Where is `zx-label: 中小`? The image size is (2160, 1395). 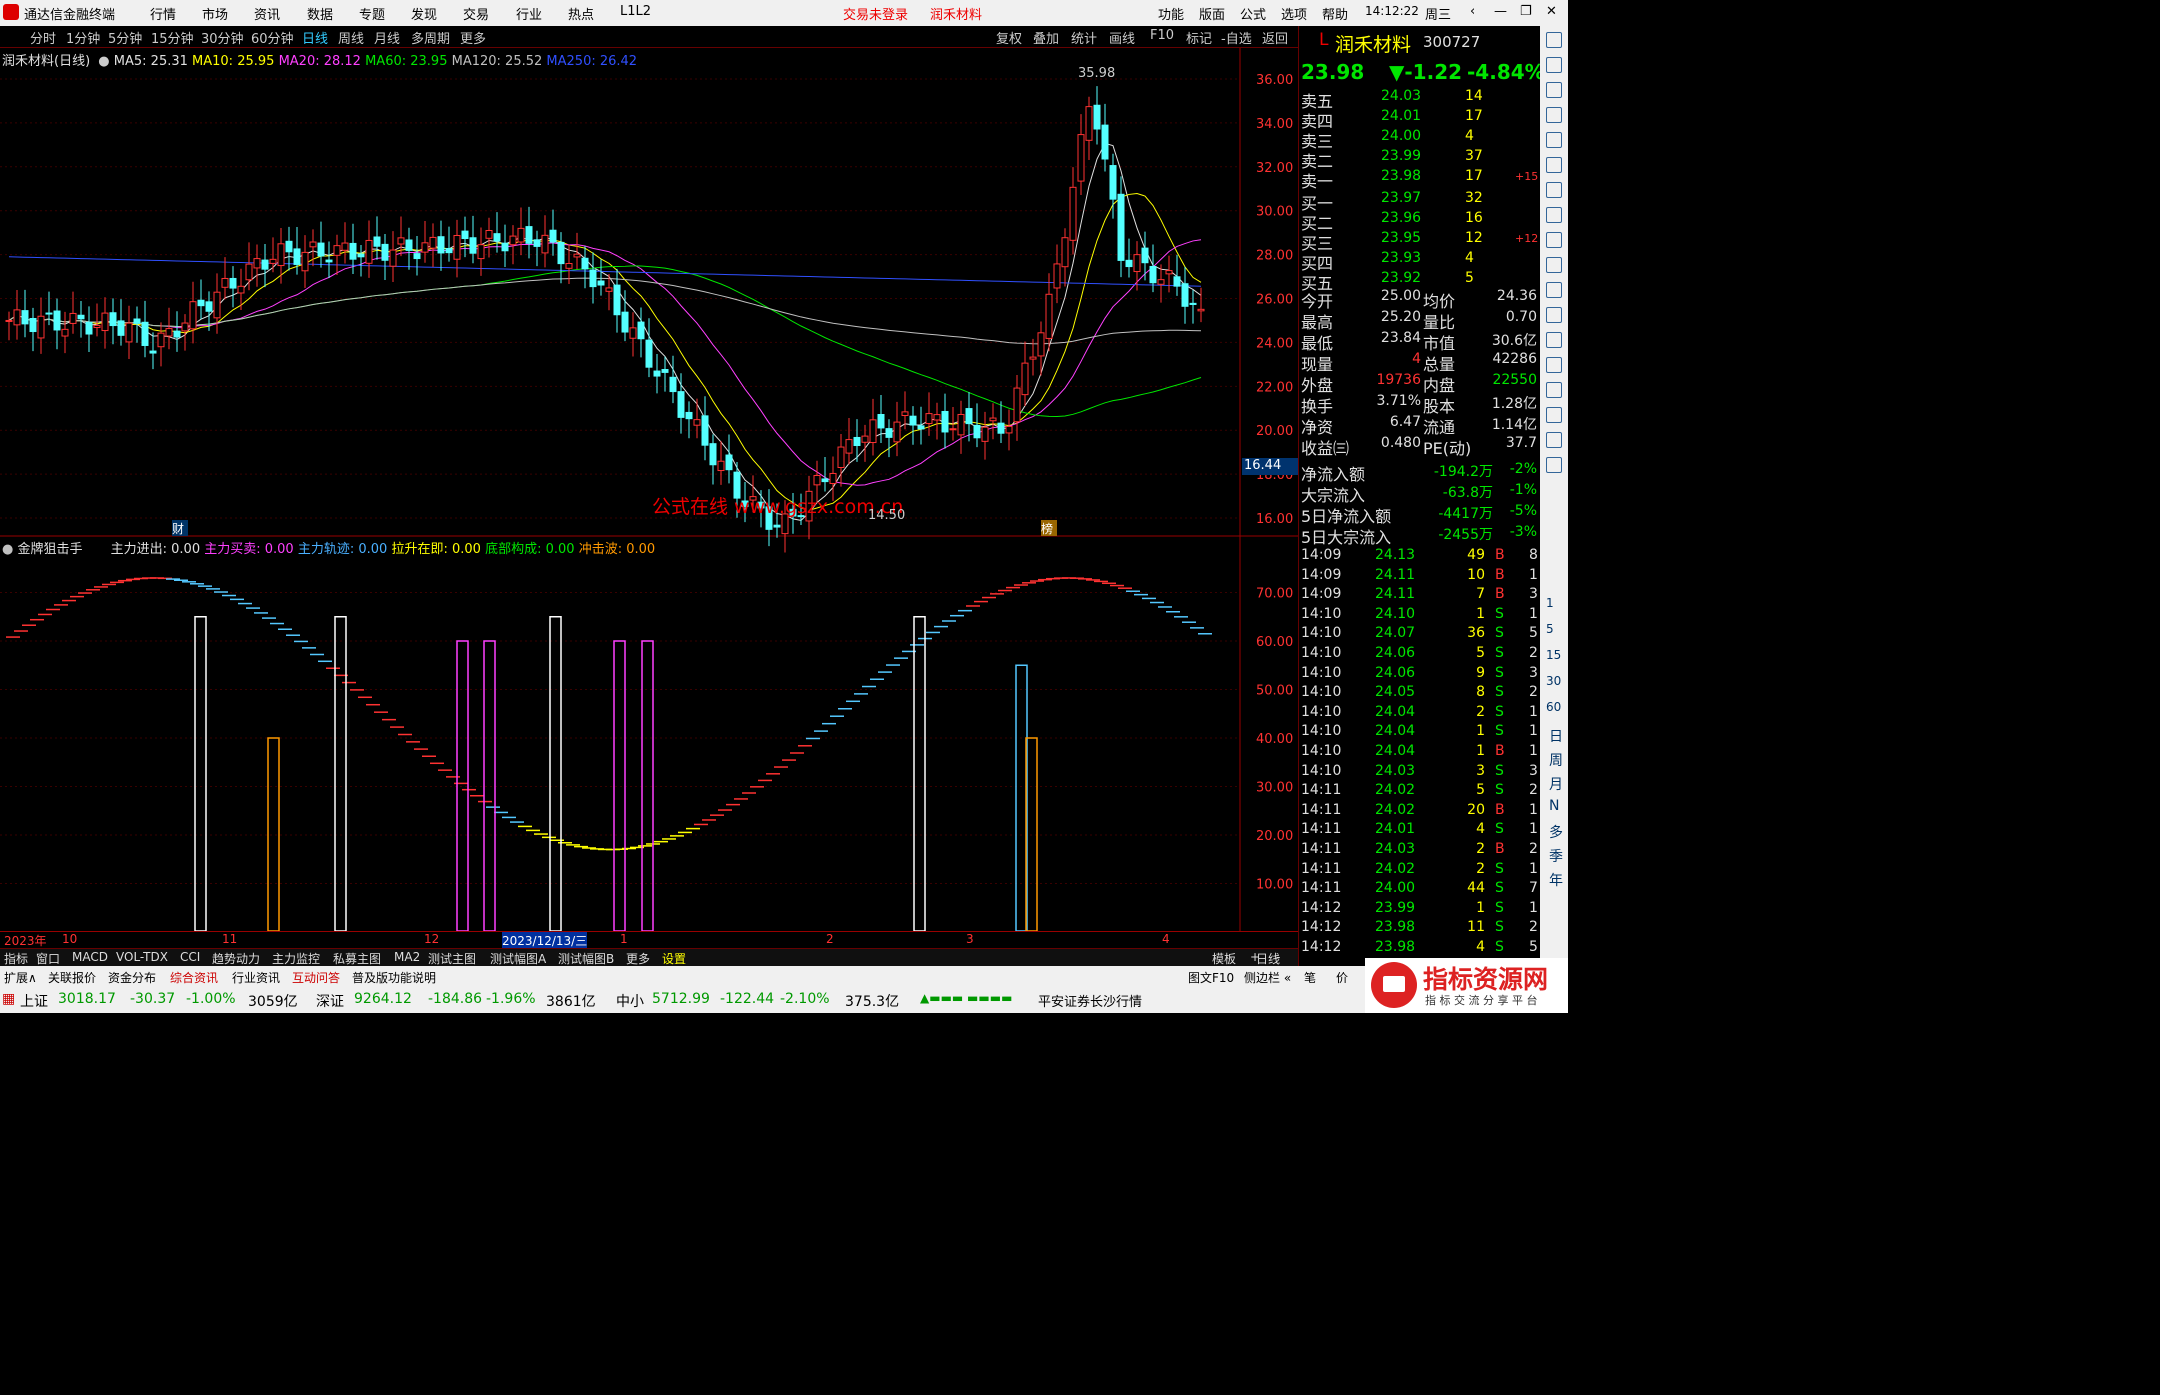 zx-label: 中小 is located at coordinates (630, 1001).